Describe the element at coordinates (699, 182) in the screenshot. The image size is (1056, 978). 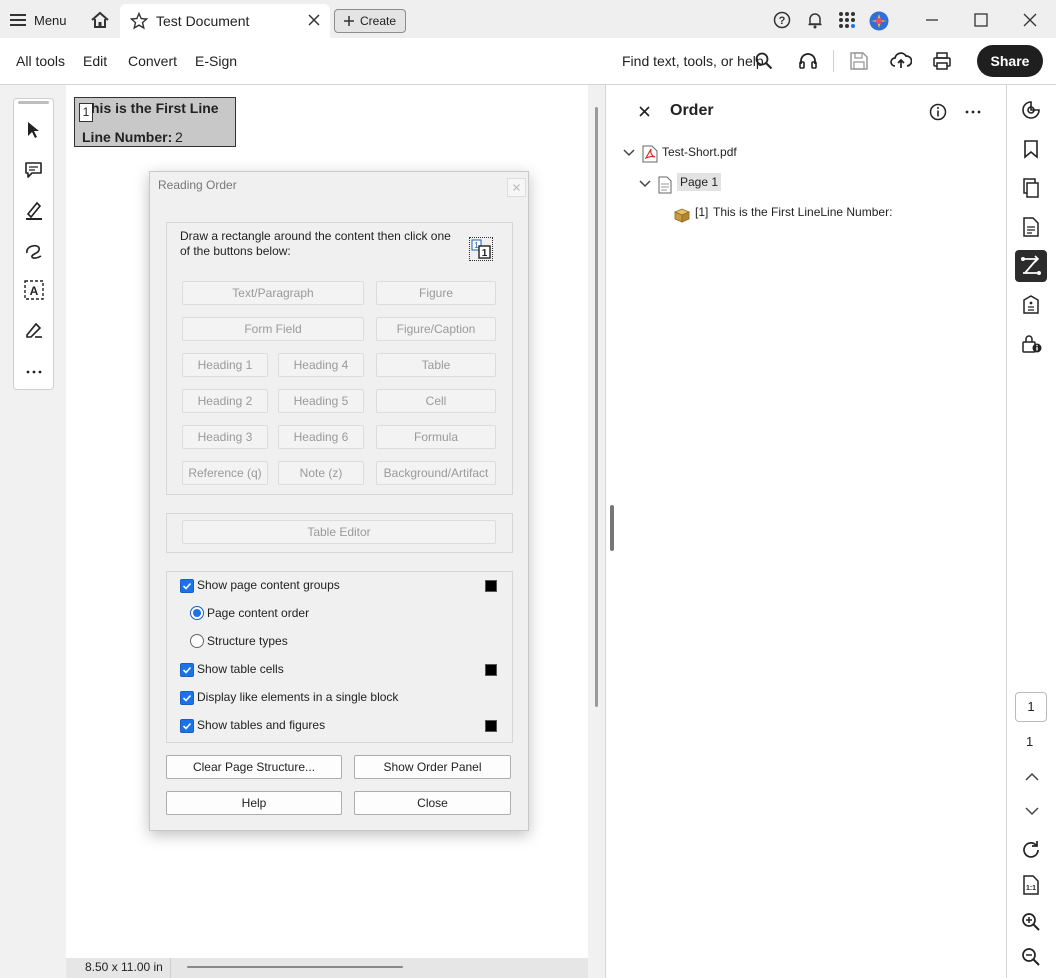
I see `page-node-label: Page 1` at that location.